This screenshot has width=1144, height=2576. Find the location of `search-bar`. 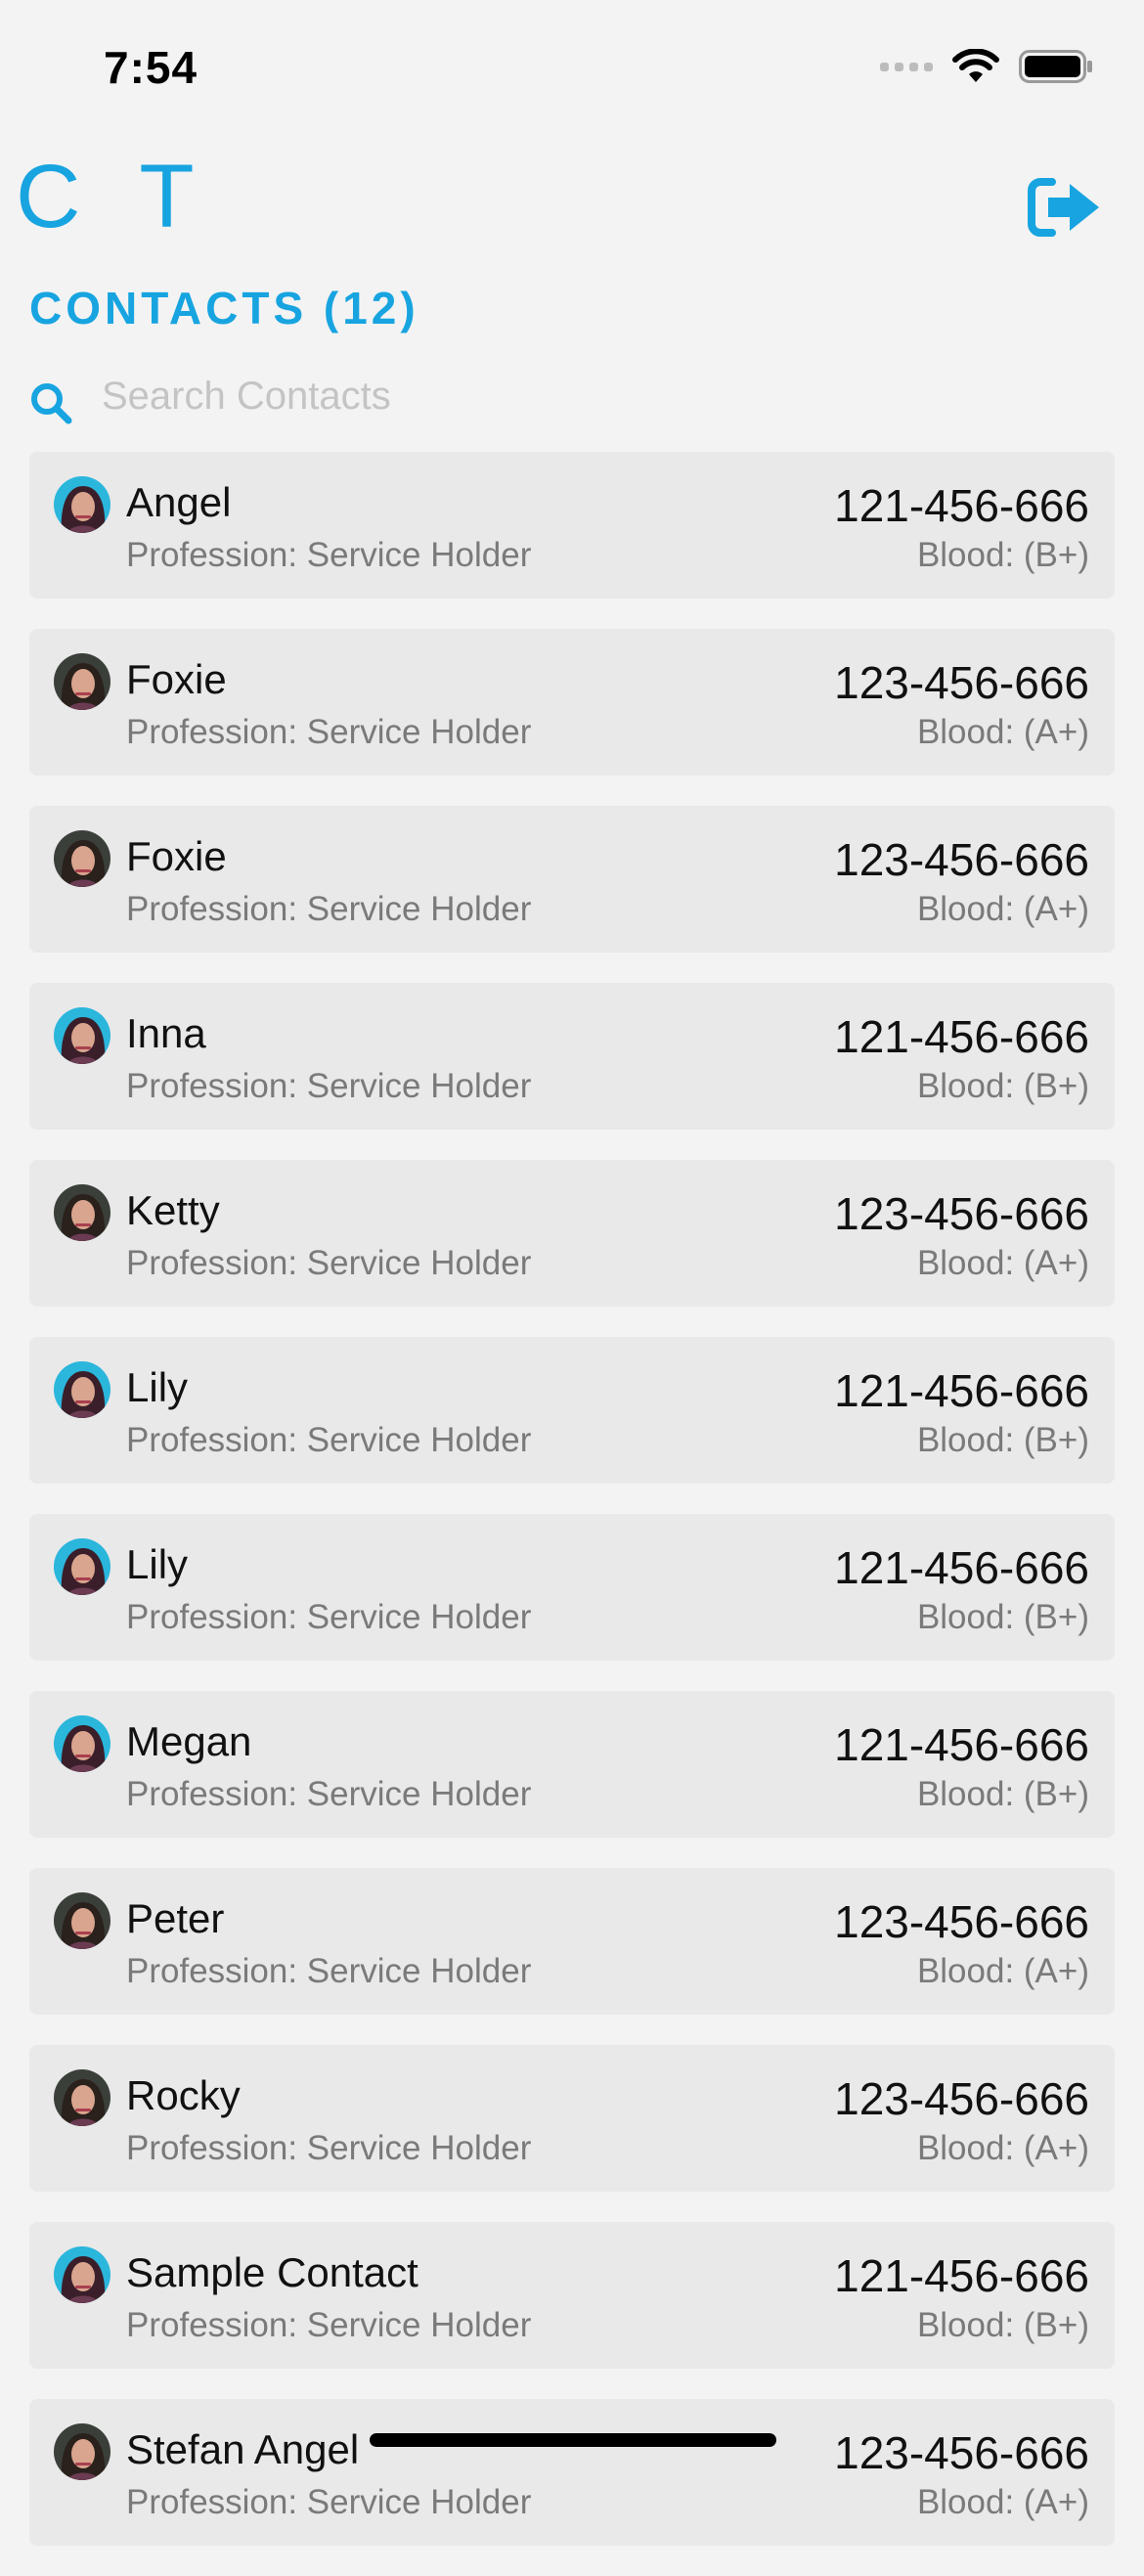

search-bar is located at coordinates (570, 396).